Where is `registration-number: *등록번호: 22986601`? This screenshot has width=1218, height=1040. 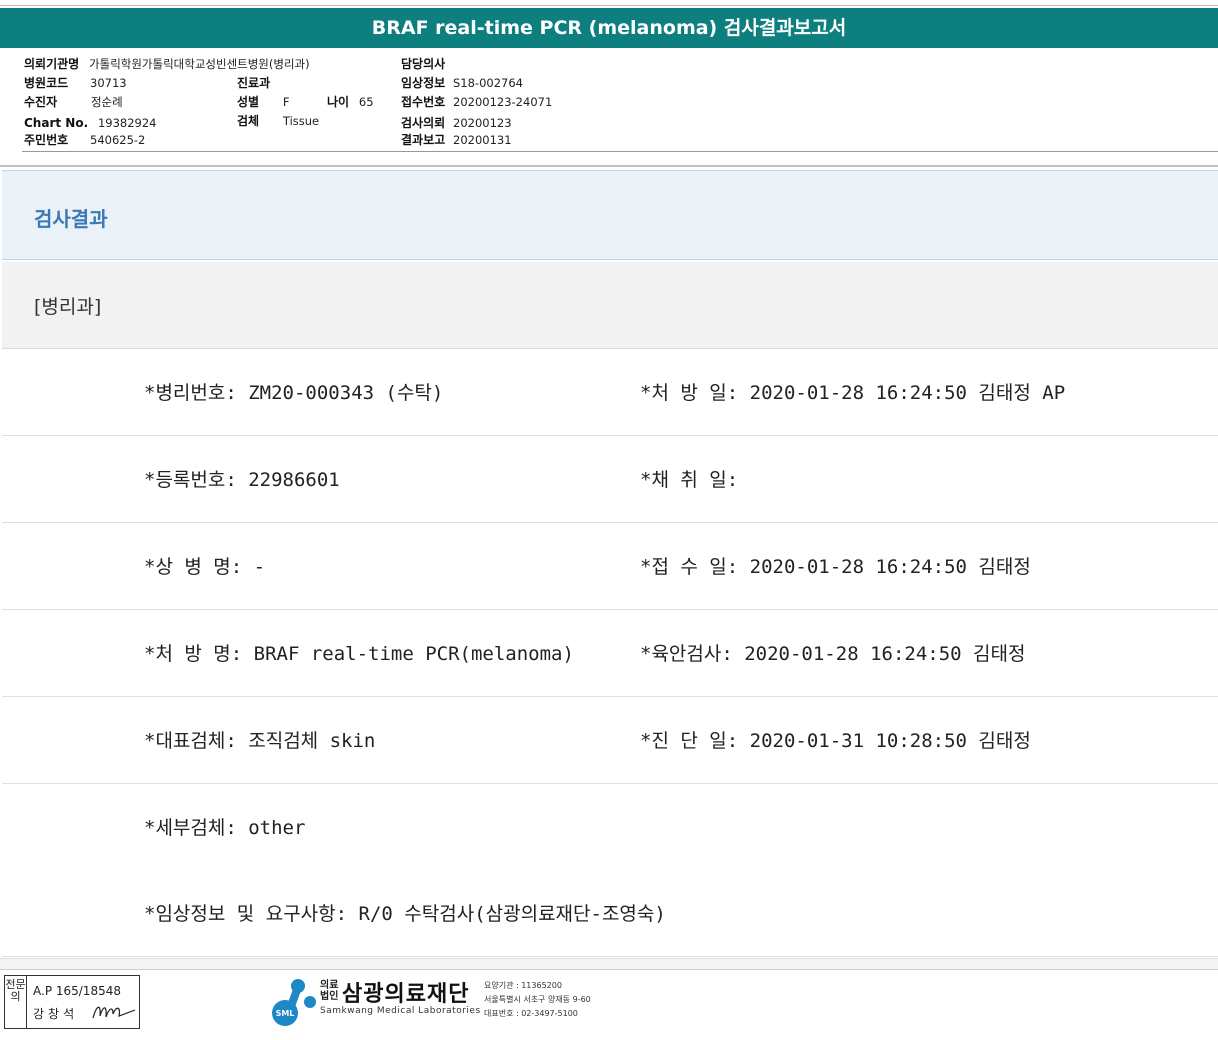 registration-number: *등록번호: 22986601 is located at coordinates (242, 480).